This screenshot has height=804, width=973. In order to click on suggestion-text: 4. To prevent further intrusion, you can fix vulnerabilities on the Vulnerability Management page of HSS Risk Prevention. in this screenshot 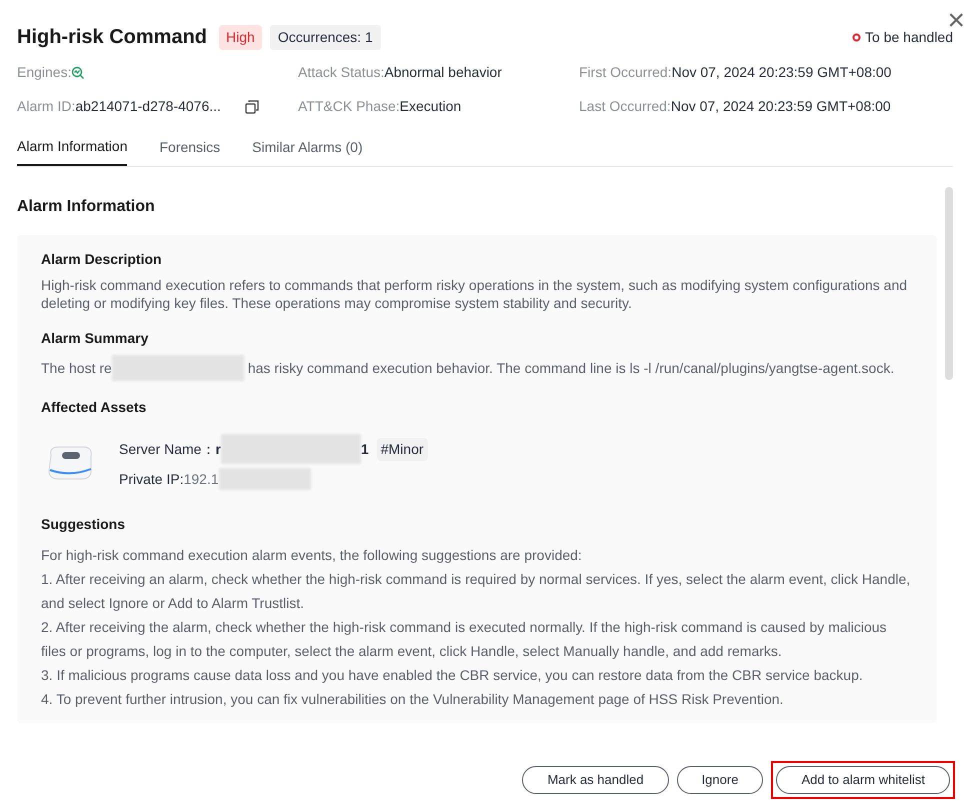, I will do `click(412, 700)`.